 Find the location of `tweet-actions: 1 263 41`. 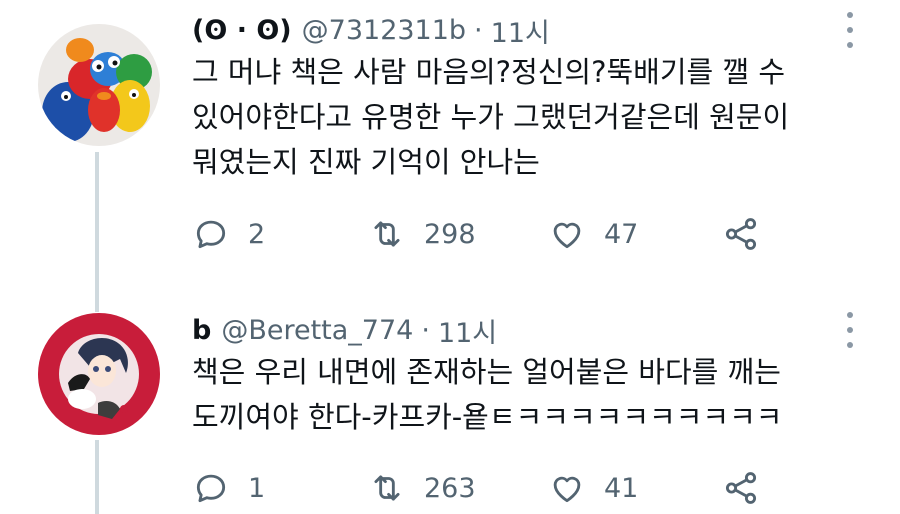

tweet-actions: 1 263 41 is located at coordinates (502, 488).